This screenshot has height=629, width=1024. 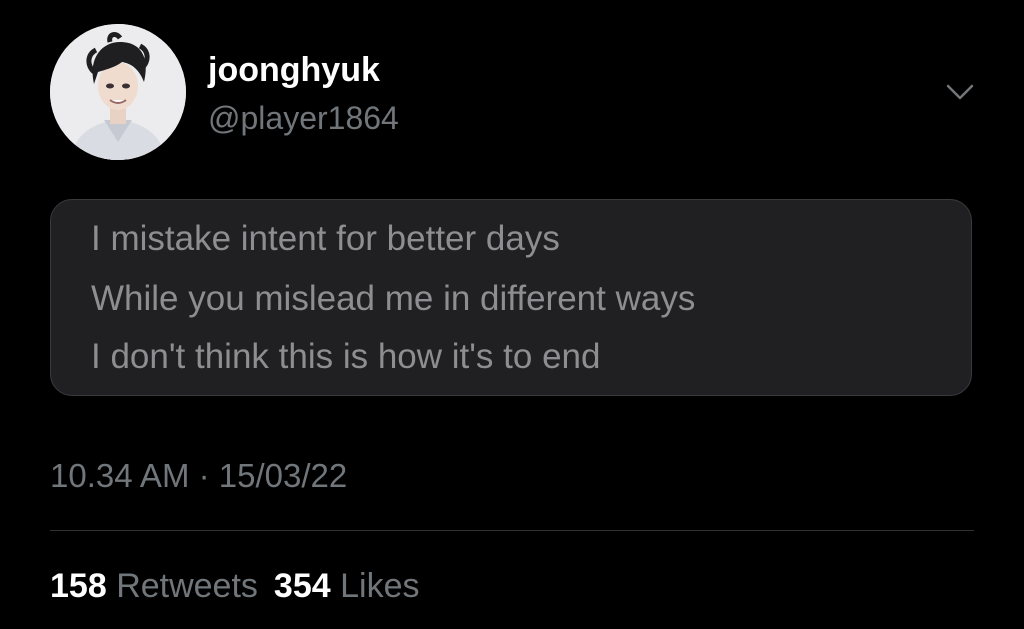 I want to click on likes-count: 354, so click(x=302, y=586).